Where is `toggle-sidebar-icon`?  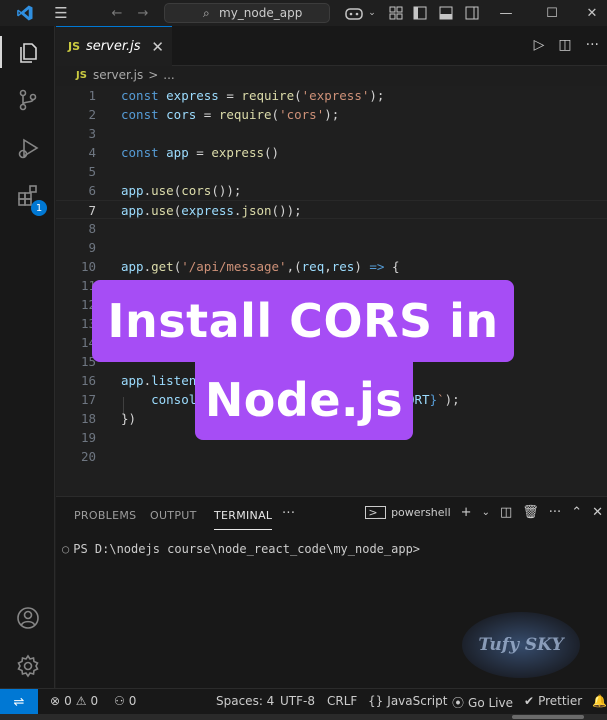
toggle-sidebar-icon is located at coordinates (420, 13).